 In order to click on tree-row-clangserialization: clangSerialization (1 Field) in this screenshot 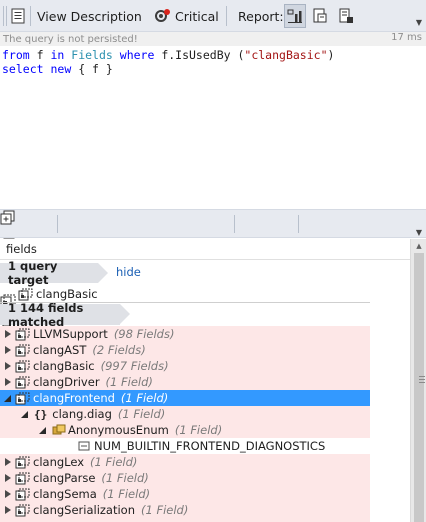, I will do `click(185, 510)`.